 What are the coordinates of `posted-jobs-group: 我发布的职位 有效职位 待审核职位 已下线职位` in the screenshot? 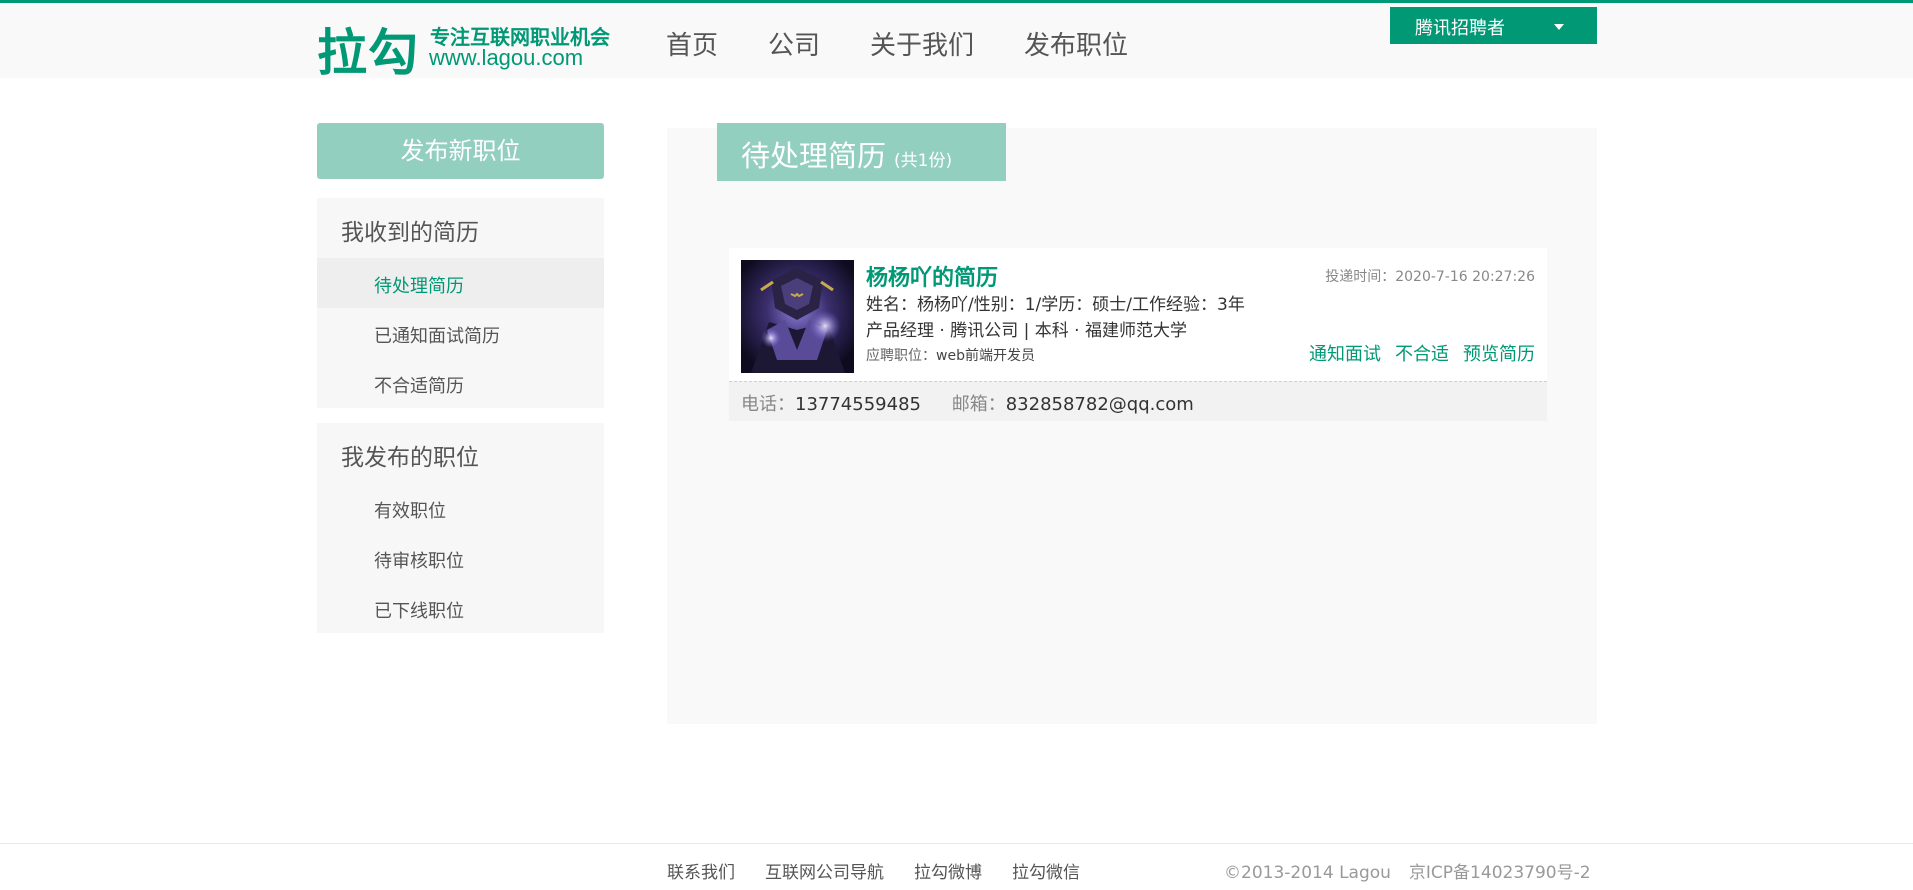 It's located at (460, 528).